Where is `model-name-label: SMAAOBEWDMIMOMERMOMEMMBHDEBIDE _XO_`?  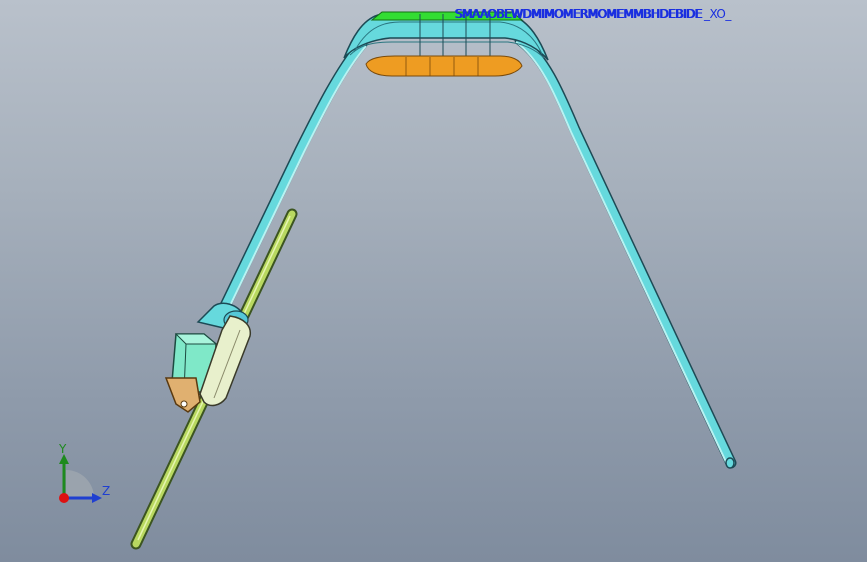 model-name-label: SMAAOBEWDMIMOMERMOMEMMBHDEBIDE _XO_ is located at coordinates (593, 14).